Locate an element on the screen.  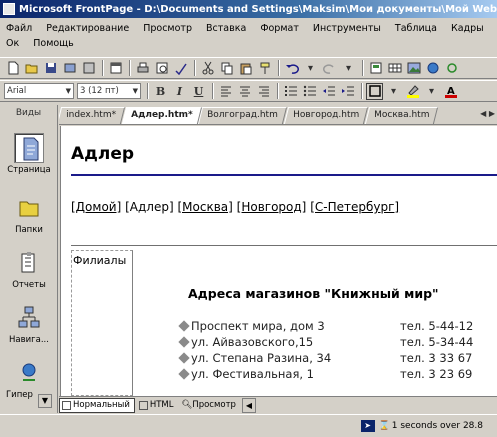
tab-volgograd-label: Волгоград.htm is located at coordinates (243, 115).